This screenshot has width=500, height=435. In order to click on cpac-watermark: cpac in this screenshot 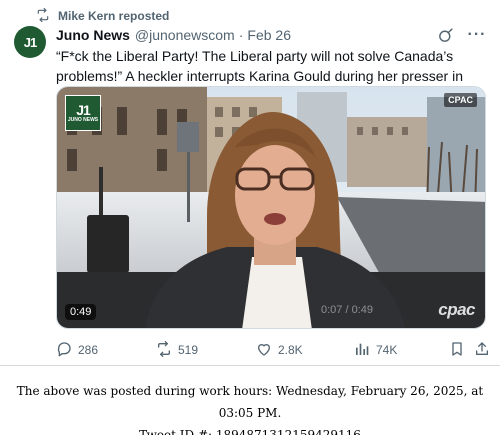, I will do `click(456, 309)`.